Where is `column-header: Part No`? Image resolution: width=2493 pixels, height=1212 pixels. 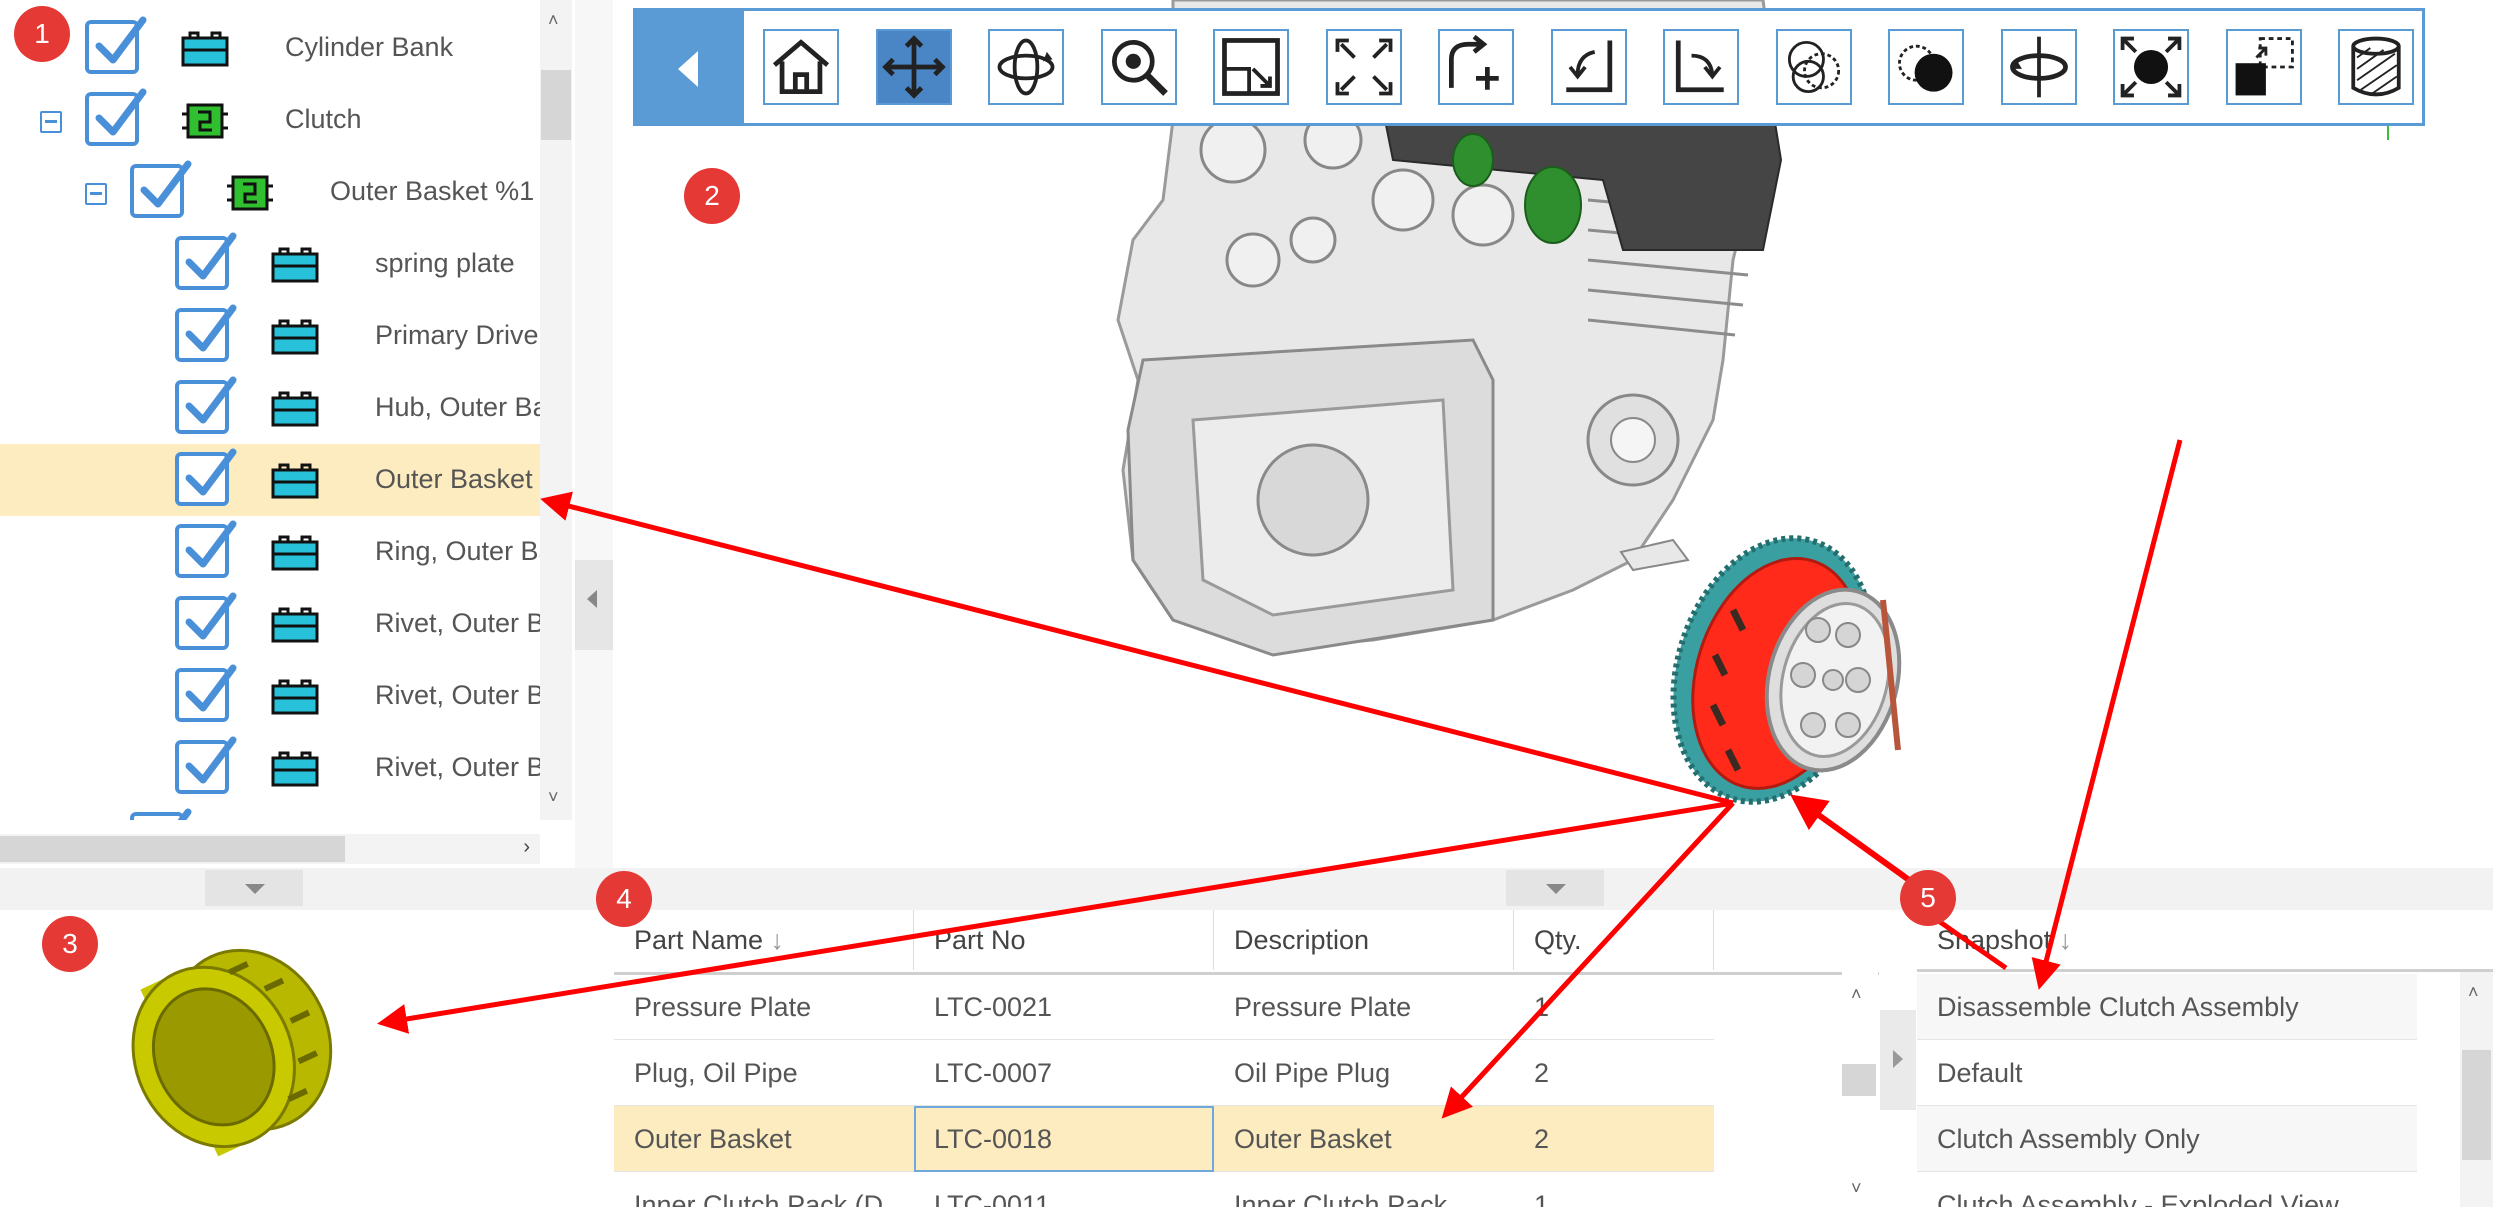 column-header: Part No is located at coordinates (1064, 940).